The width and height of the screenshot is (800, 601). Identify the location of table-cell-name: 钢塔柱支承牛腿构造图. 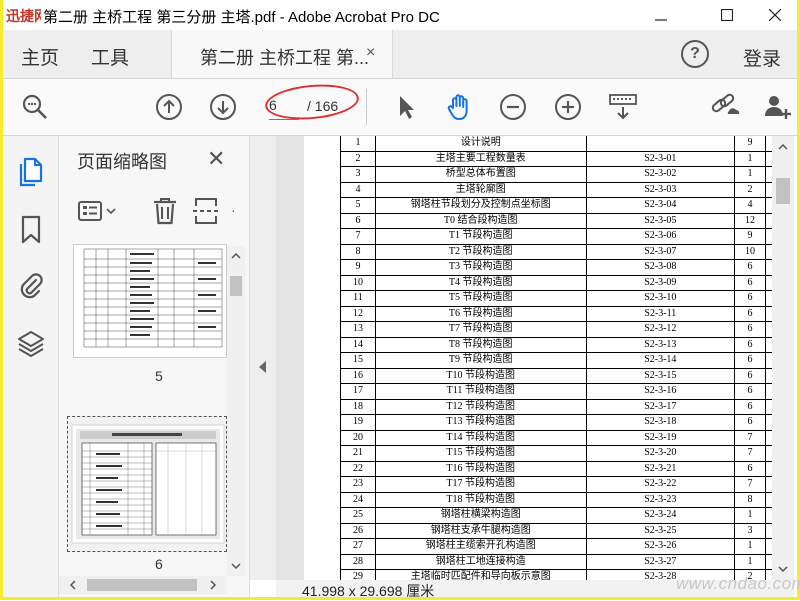
(480, 530).